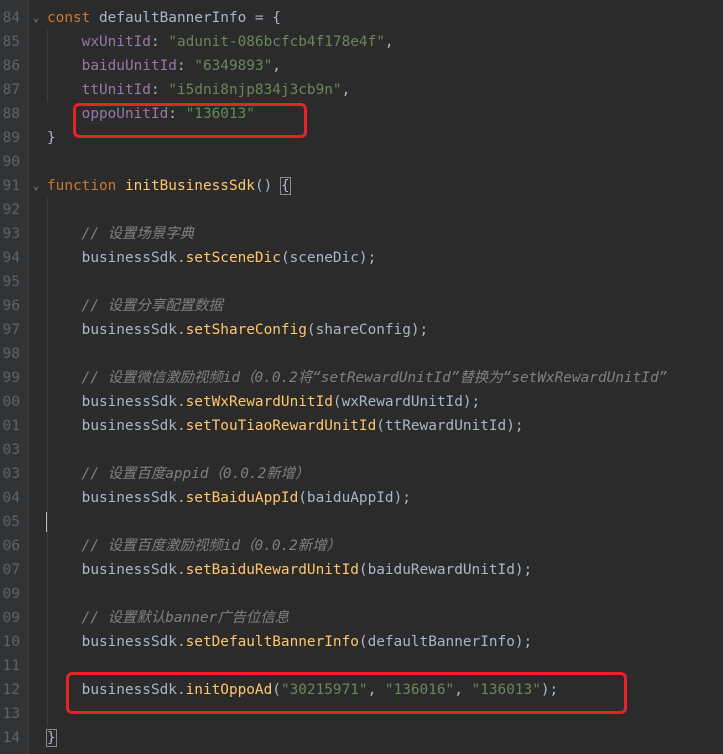 Image resolution: width=723 pixels, height=754 pixels. I want to click on line-number: 96, so click(11, 306).